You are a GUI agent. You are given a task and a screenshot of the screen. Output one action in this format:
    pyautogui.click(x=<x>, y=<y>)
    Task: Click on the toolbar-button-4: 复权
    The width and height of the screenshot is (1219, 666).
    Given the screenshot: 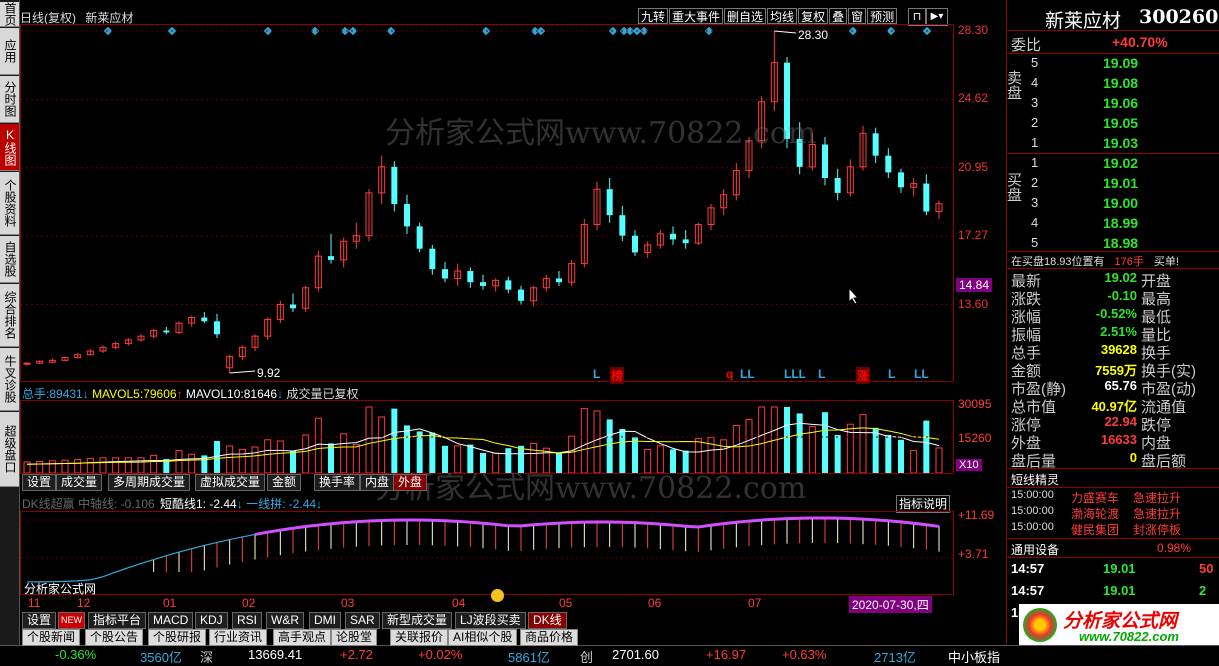 What is the action you would take?
    pyautogui.click(x=813, y=16)
    